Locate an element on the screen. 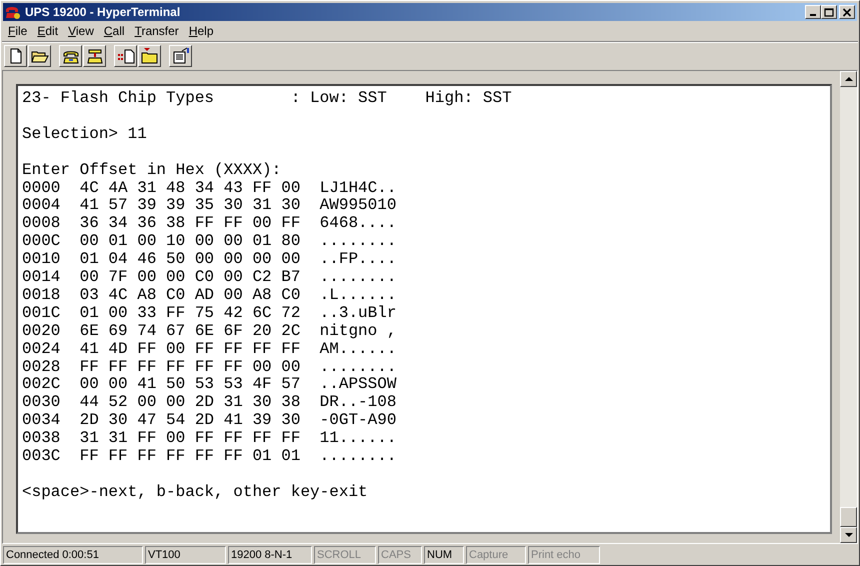 This screenshot has width=860, height=566. scrollbar is located at coordinates (848, 307).